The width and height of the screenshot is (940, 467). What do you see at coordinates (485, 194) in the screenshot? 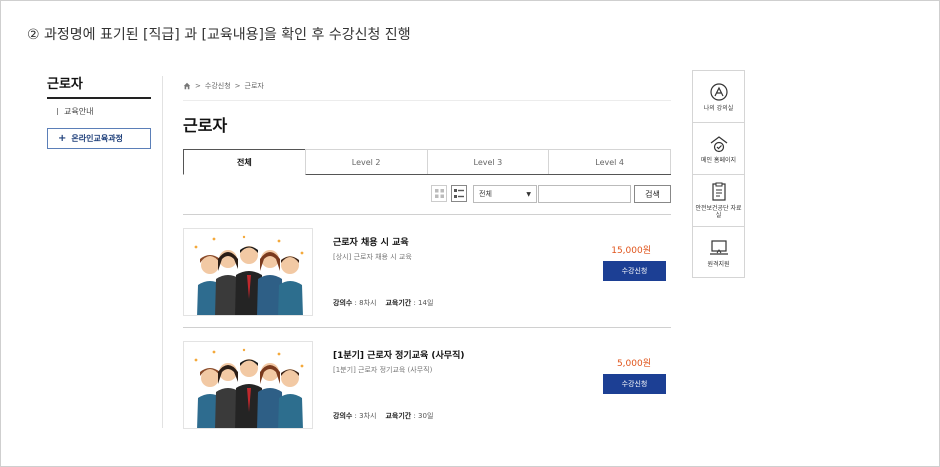
I see `select-value: 전체` at bounding box center [485, 194].